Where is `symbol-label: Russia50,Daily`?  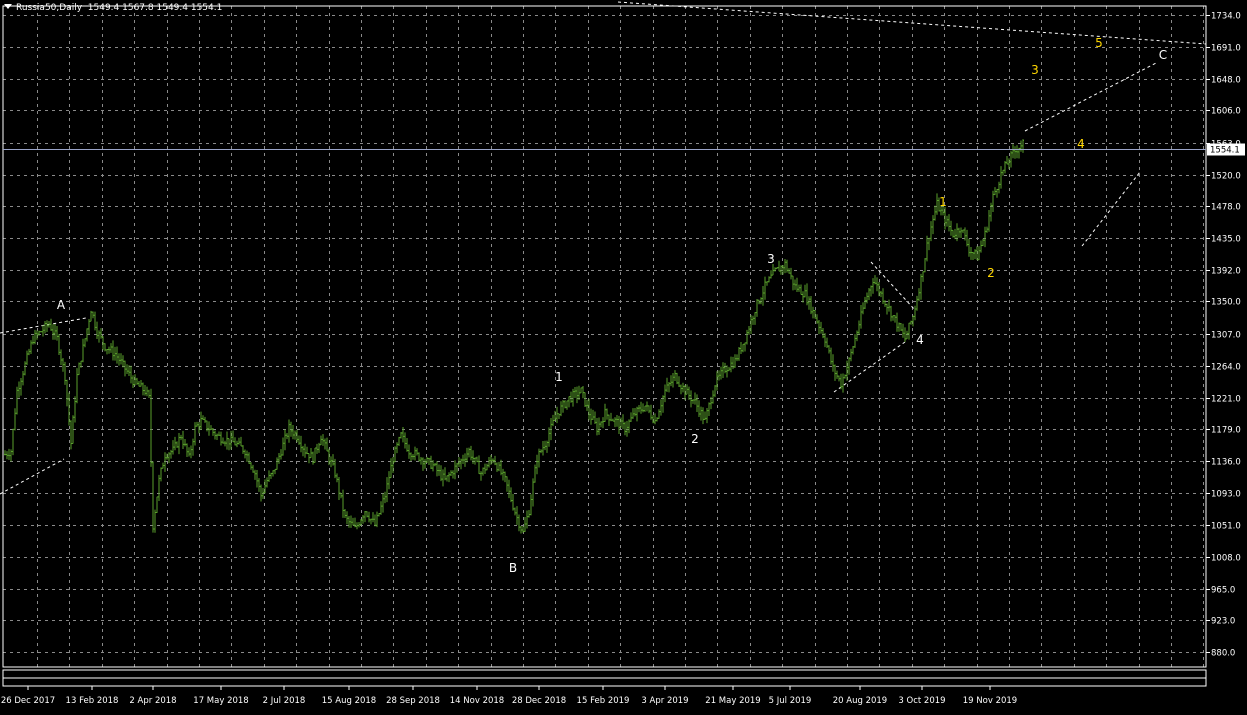
symbol-label: Russia50,Daily is located at coordinates (49, 8).